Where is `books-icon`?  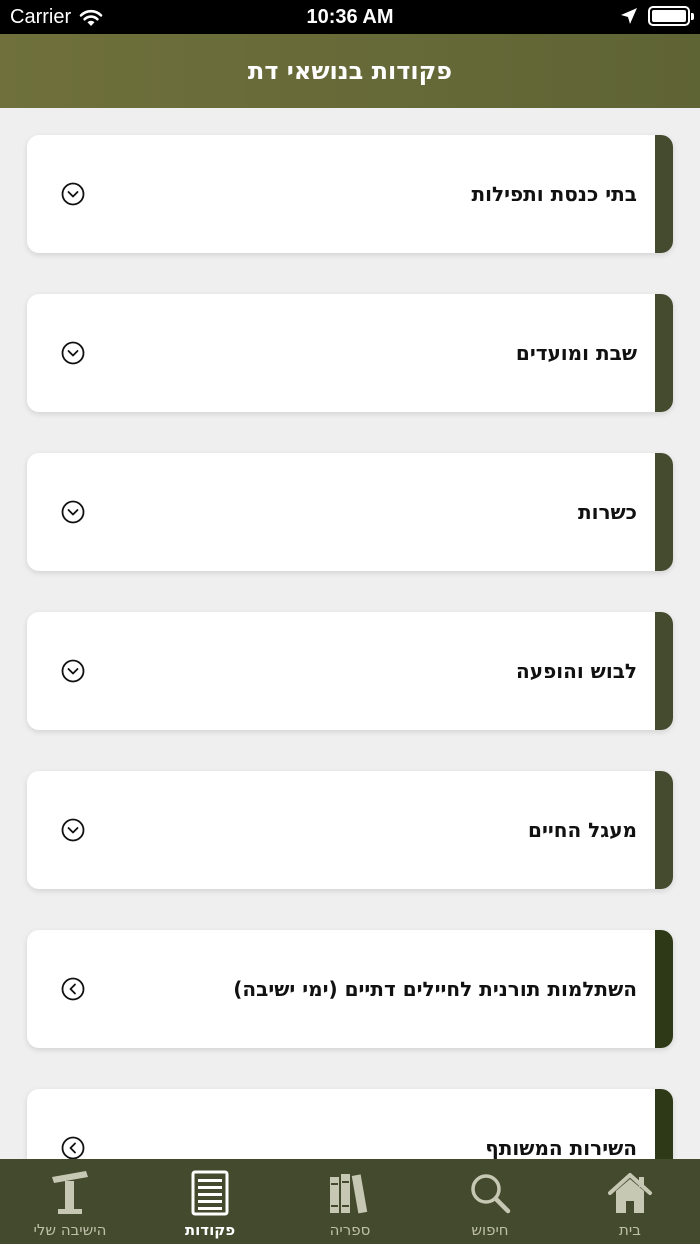
books-icon is located at coordinates (349, 1194).